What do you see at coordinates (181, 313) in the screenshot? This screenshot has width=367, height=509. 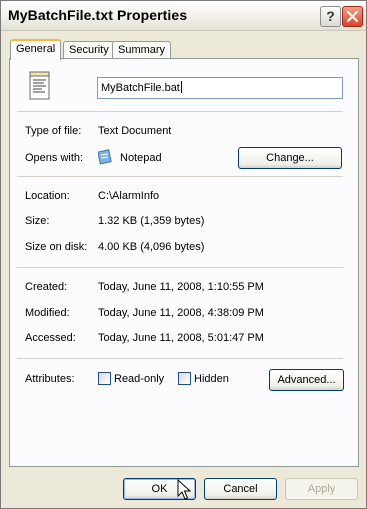 I see `modified-value: Today, June 11, 2008, 4:38:09 PM` at bounding box center [181, 313].